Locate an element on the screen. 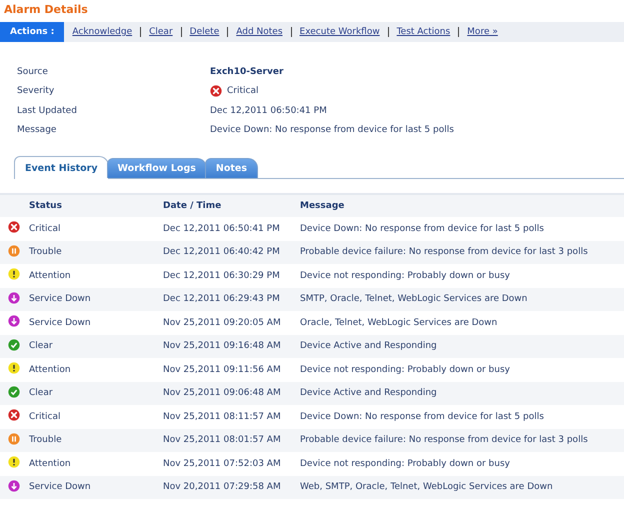  action-link: Acknowledge is located at coordinates (102, 32).